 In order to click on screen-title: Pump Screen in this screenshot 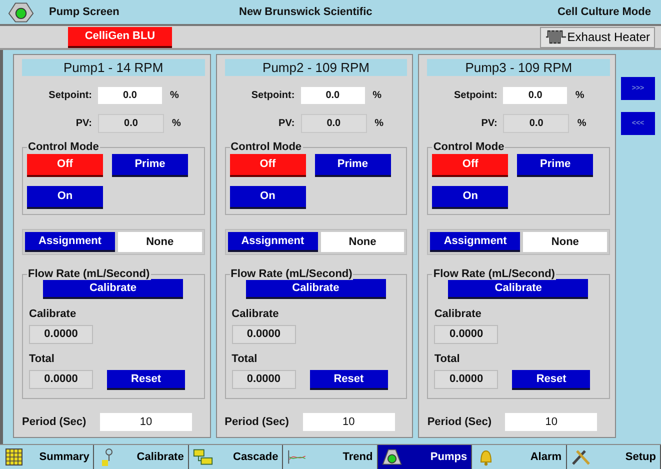, I will do `click(84, 12)`.